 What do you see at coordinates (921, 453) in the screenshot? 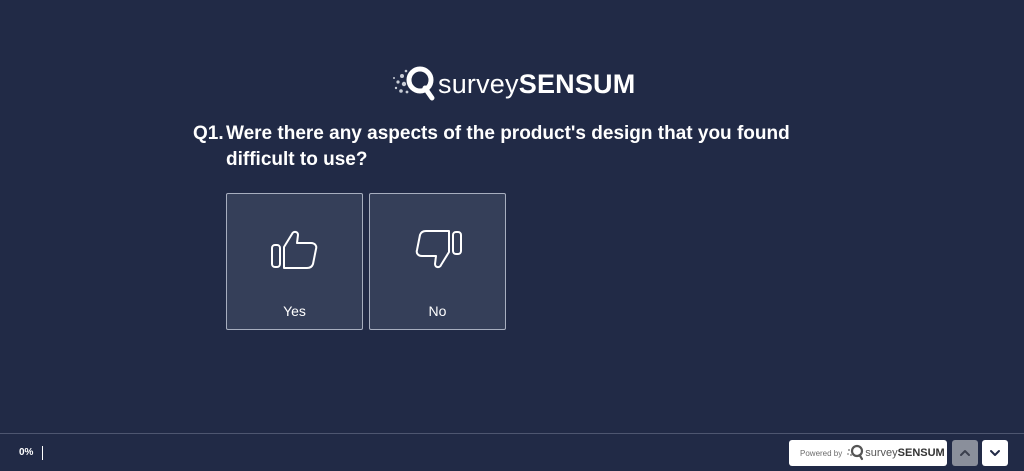
I see `mini-logo-bold: SENSUM` at bounding box center [921, 453].